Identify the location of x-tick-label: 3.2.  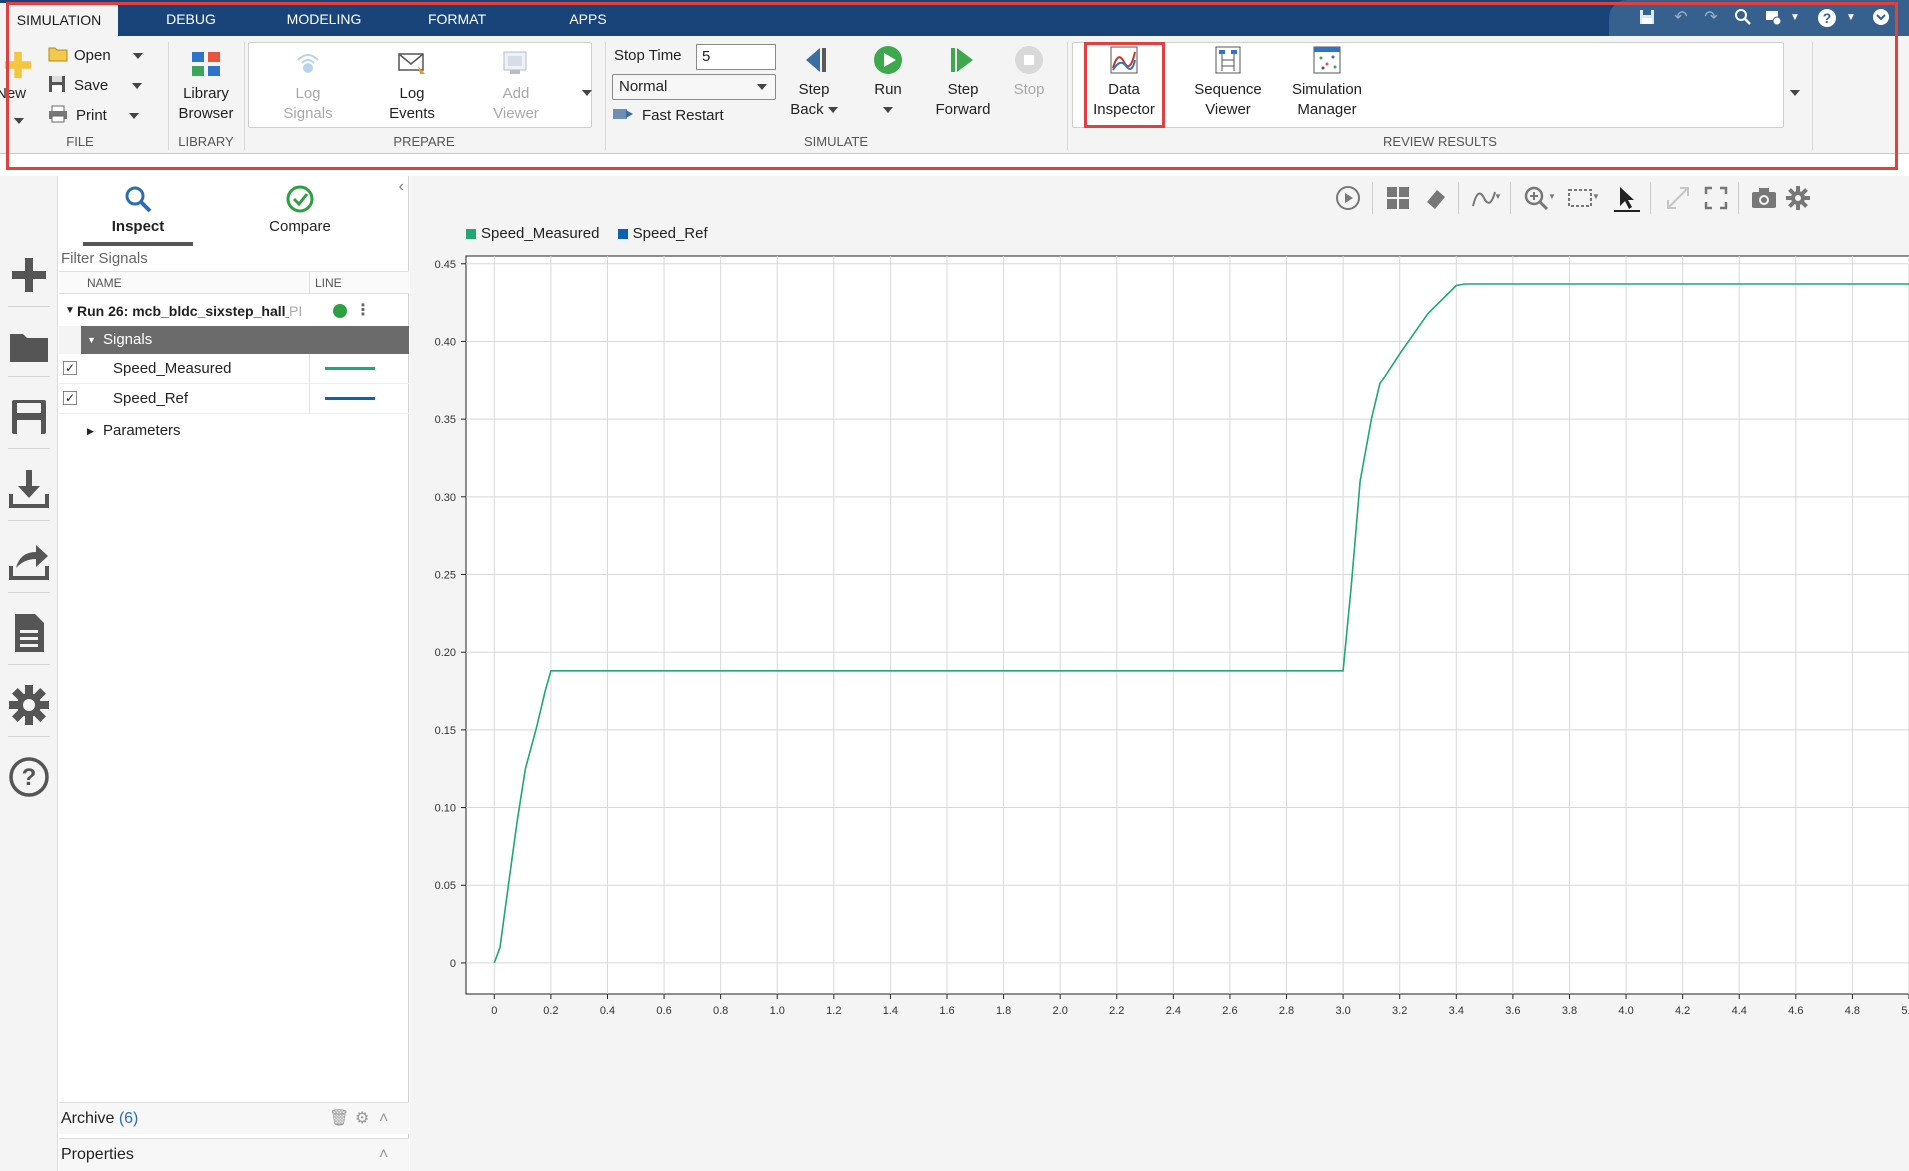
(1399, 1011).